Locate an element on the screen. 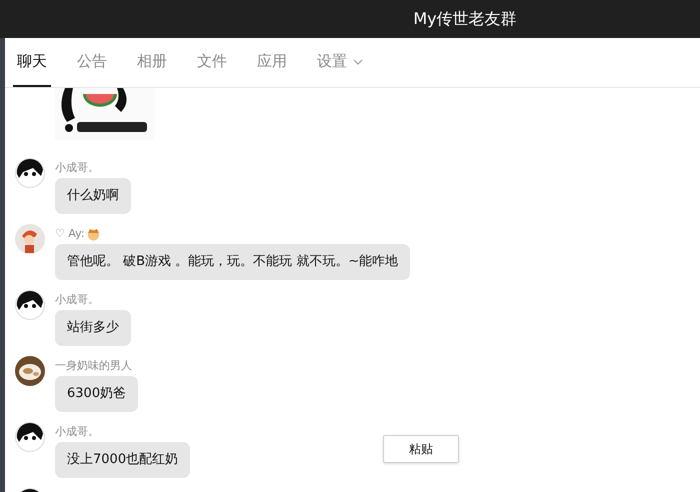 The image size is (700, 492). message-bubble: 没上7000也配红奶 is located at coordinates (122, 460).